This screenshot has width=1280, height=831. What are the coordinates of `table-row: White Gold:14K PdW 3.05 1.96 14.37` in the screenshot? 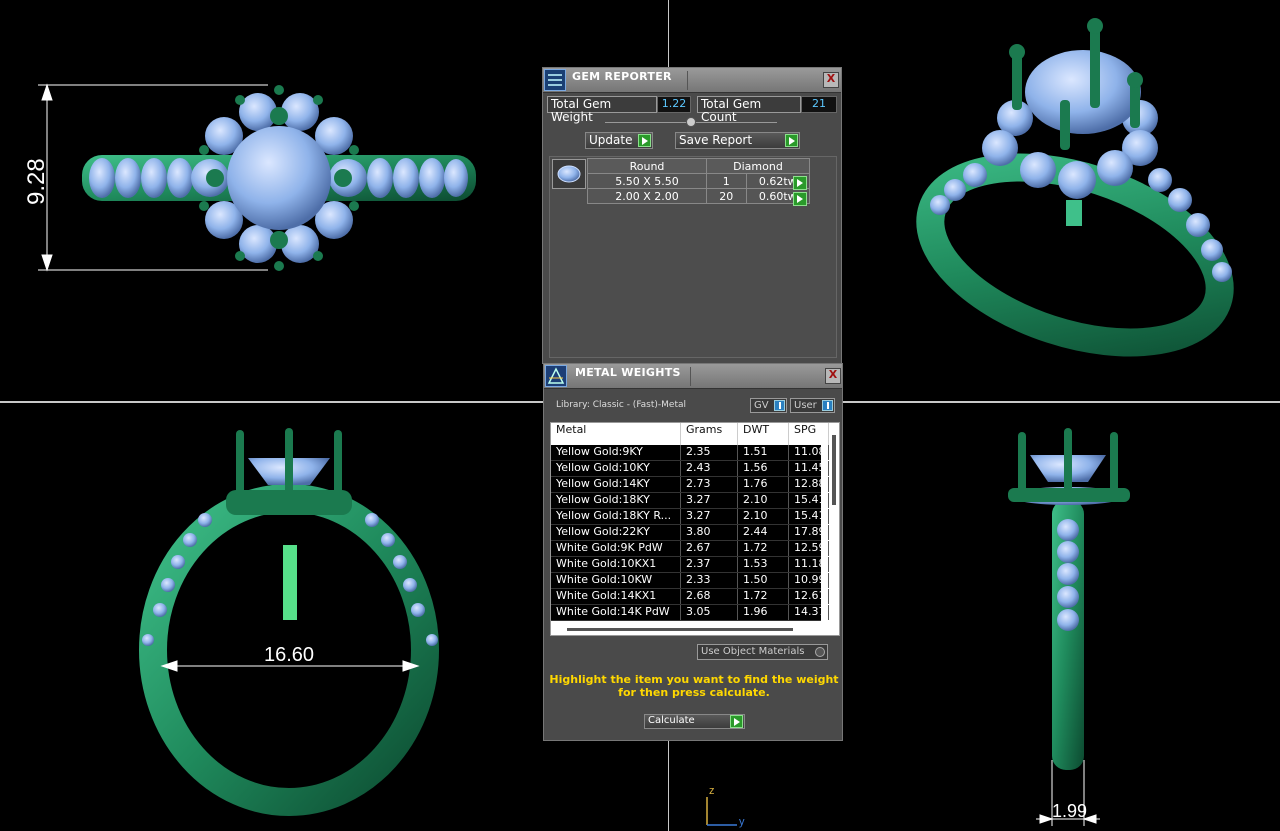 It's located at (690, 613).